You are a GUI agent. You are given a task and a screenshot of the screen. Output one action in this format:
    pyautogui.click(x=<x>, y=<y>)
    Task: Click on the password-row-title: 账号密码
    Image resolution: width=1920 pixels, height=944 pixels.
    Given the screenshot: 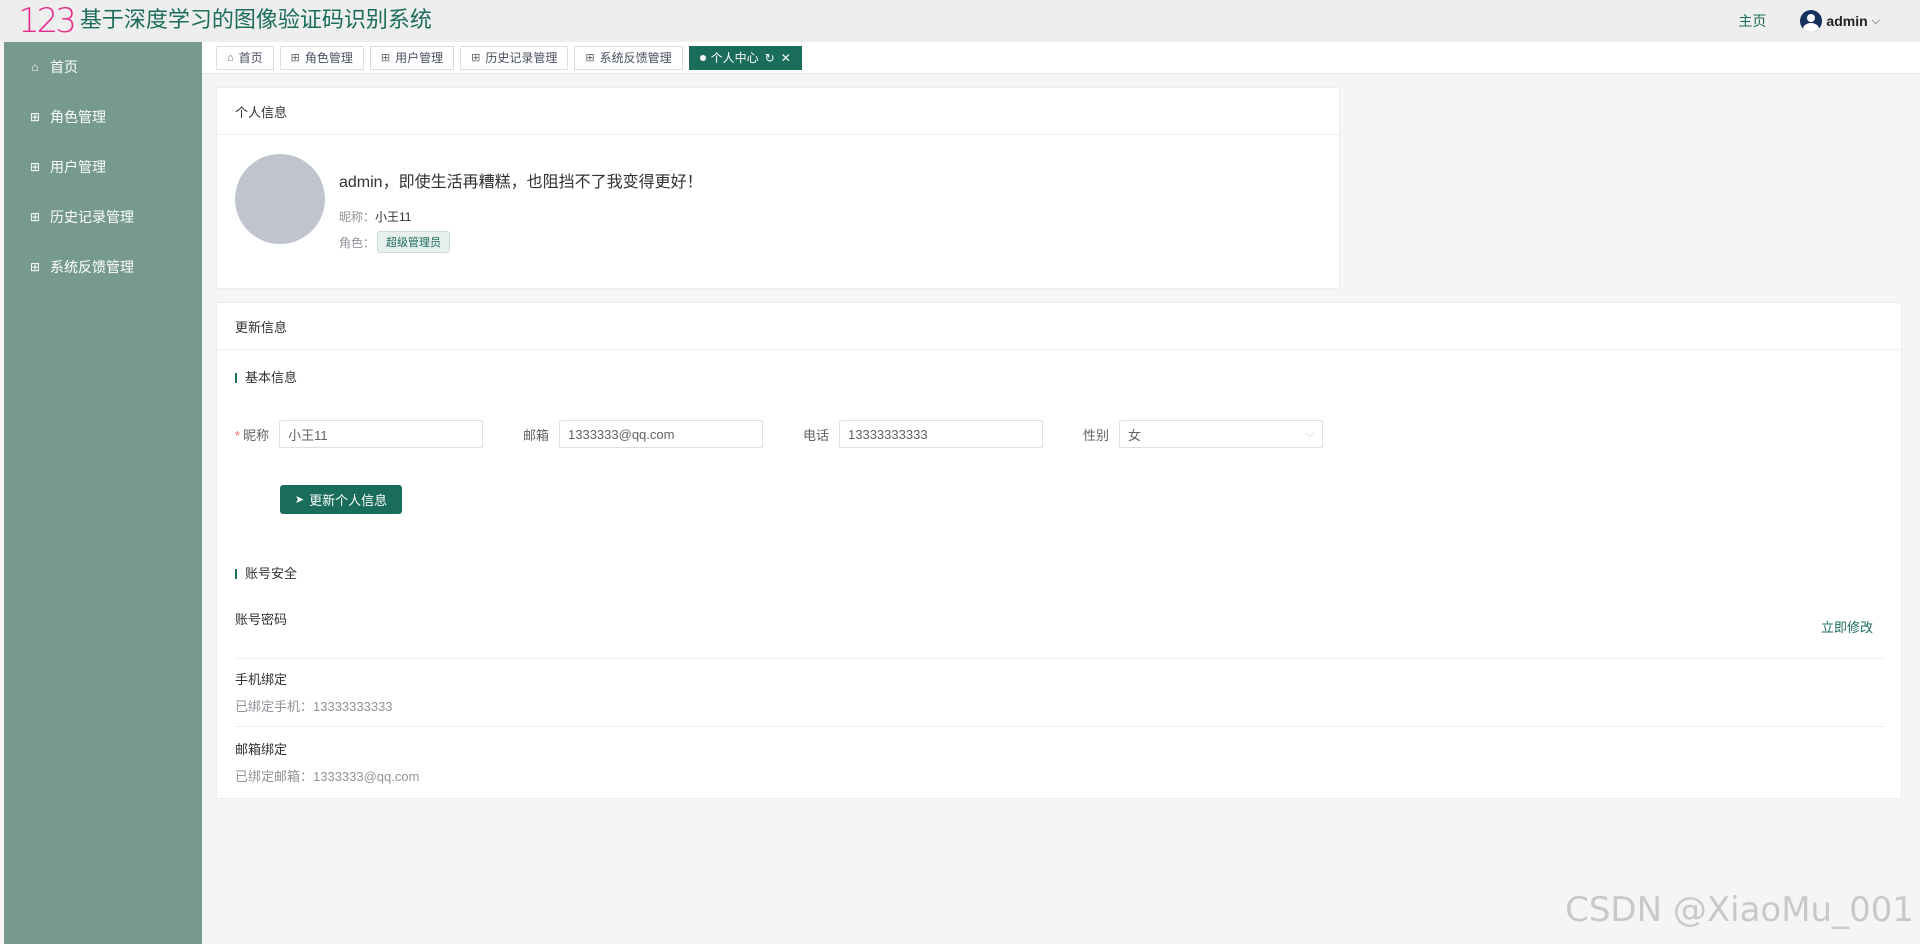 What is the action you would take?
    pyautogui.click(x=261, y=619)
    